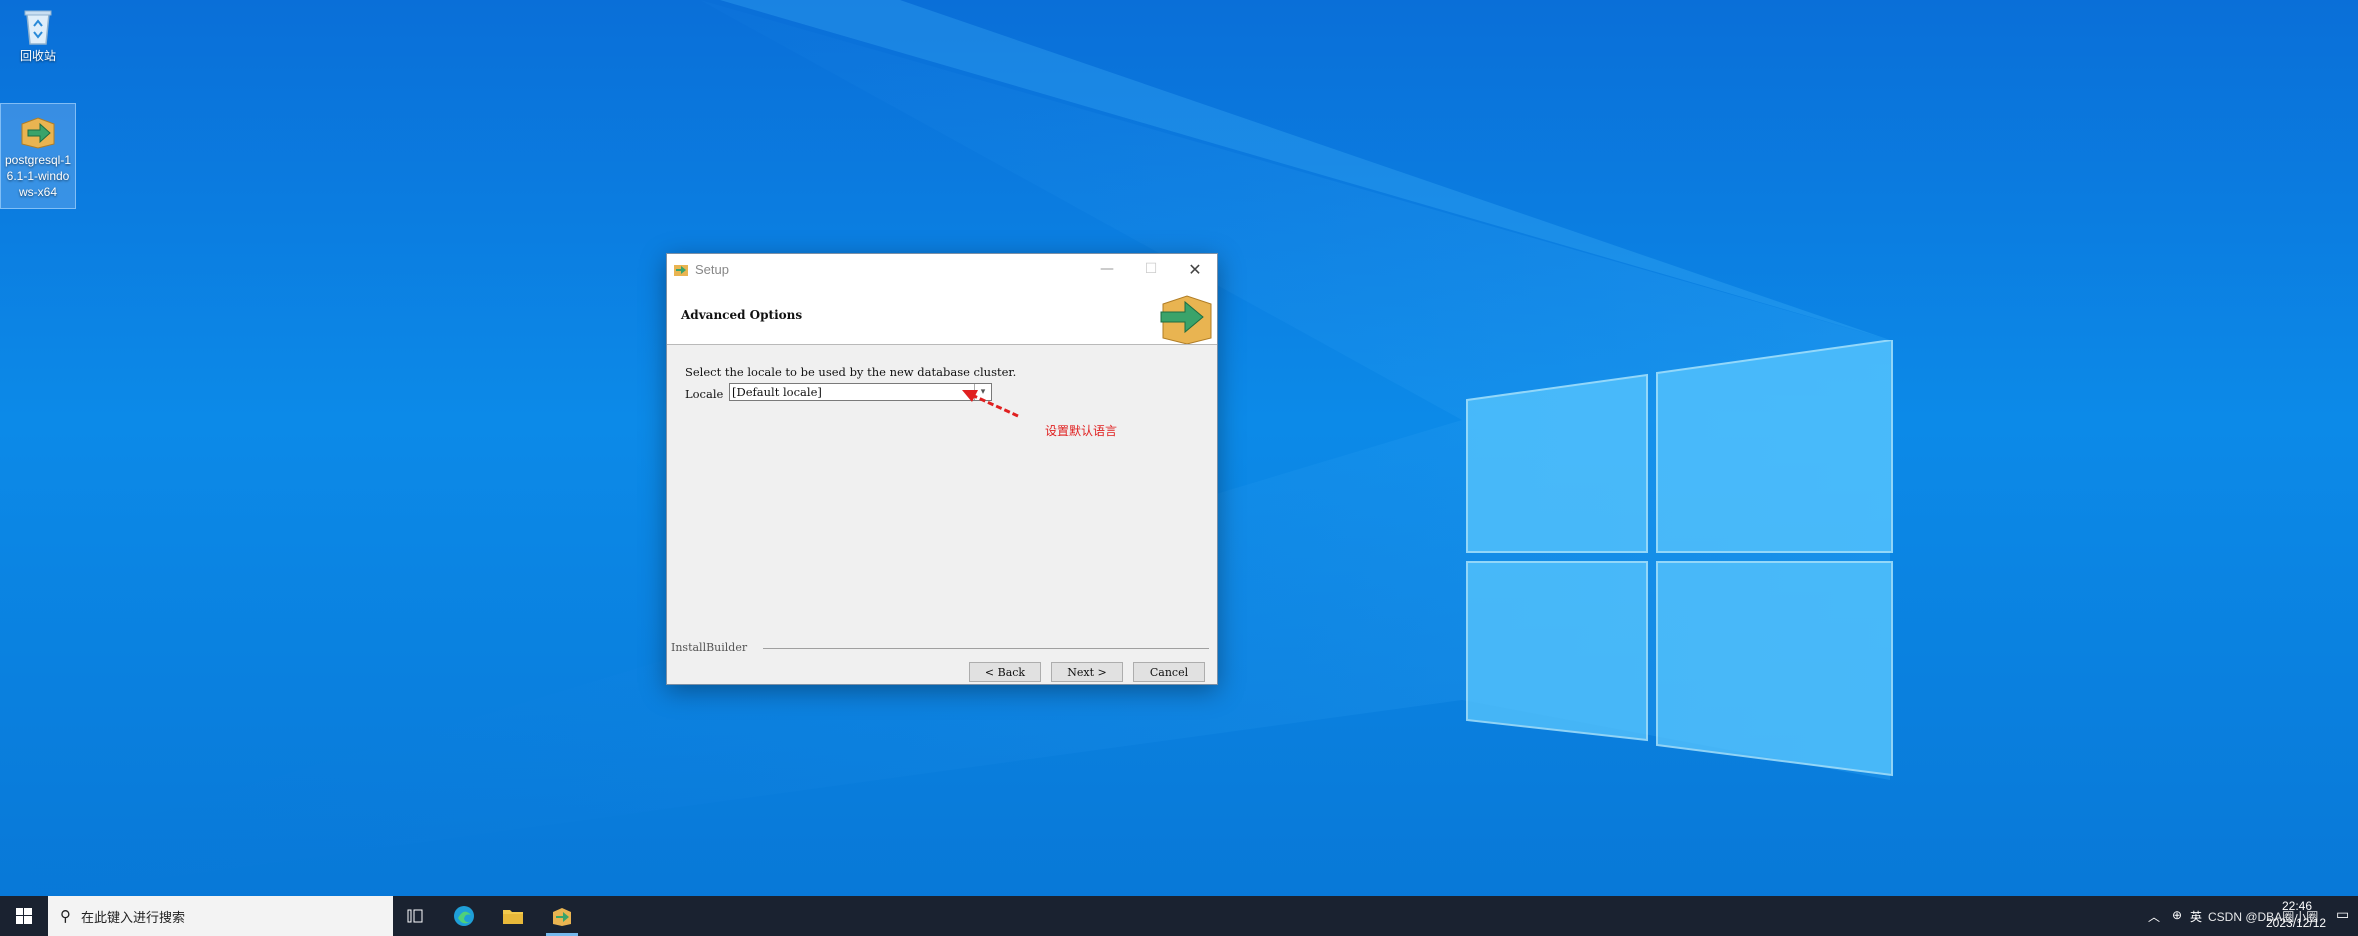 This screenshot has height=936, width=2358. I want to click on minimize-button: —, so click(1107, 269).